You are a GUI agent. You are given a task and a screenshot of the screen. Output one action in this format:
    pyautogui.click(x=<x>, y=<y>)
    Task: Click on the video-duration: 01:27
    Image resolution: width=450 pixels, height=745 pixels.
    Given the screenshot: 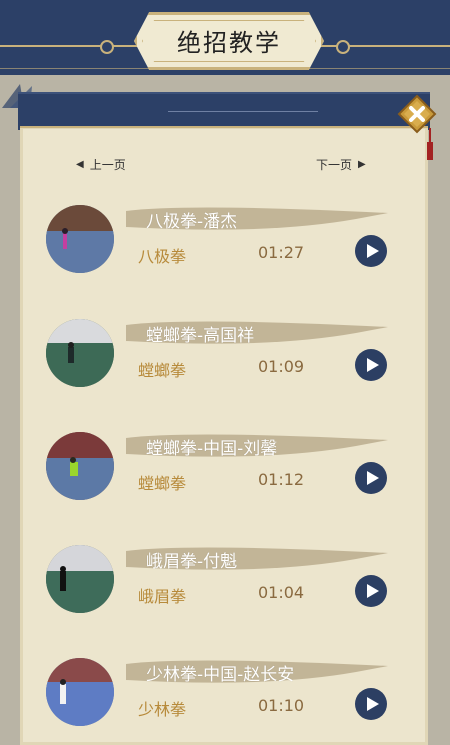 What is the action you would take?
    pyautogui.click(x=281, y=252)
    